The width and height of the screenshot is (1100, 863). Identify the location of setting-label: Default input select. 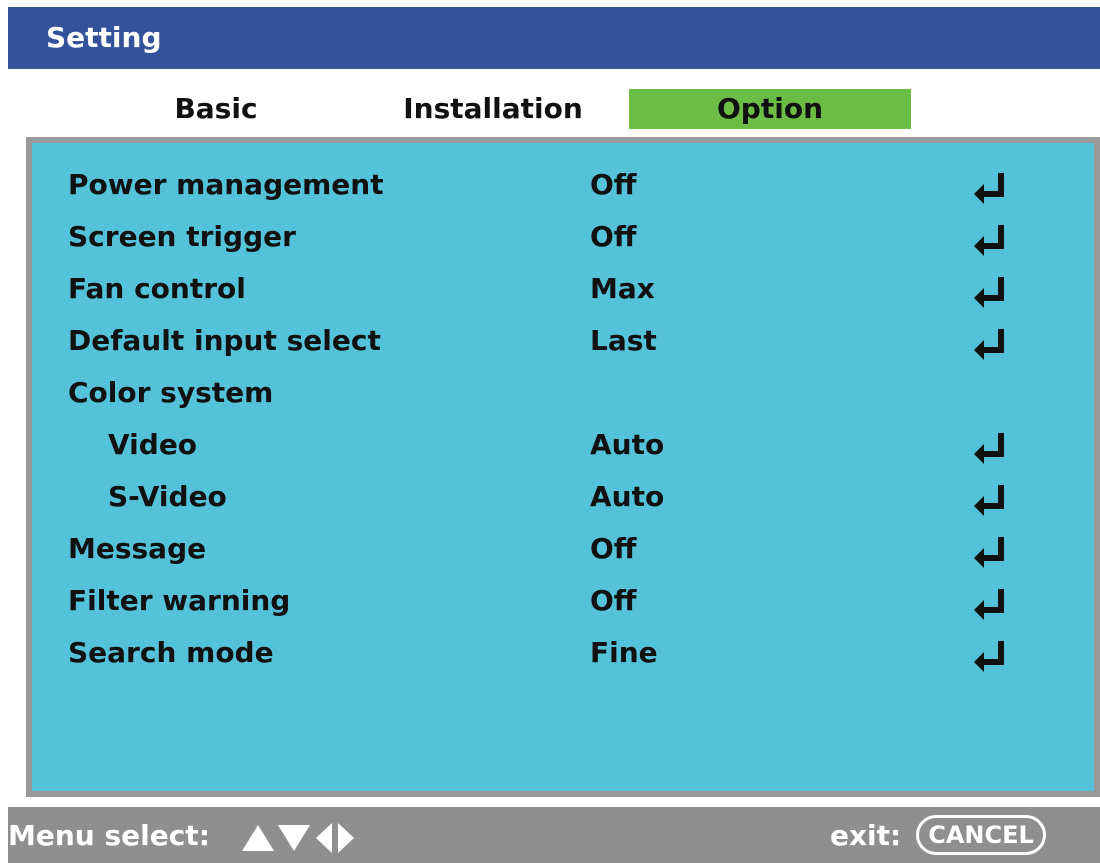
(224, 340).